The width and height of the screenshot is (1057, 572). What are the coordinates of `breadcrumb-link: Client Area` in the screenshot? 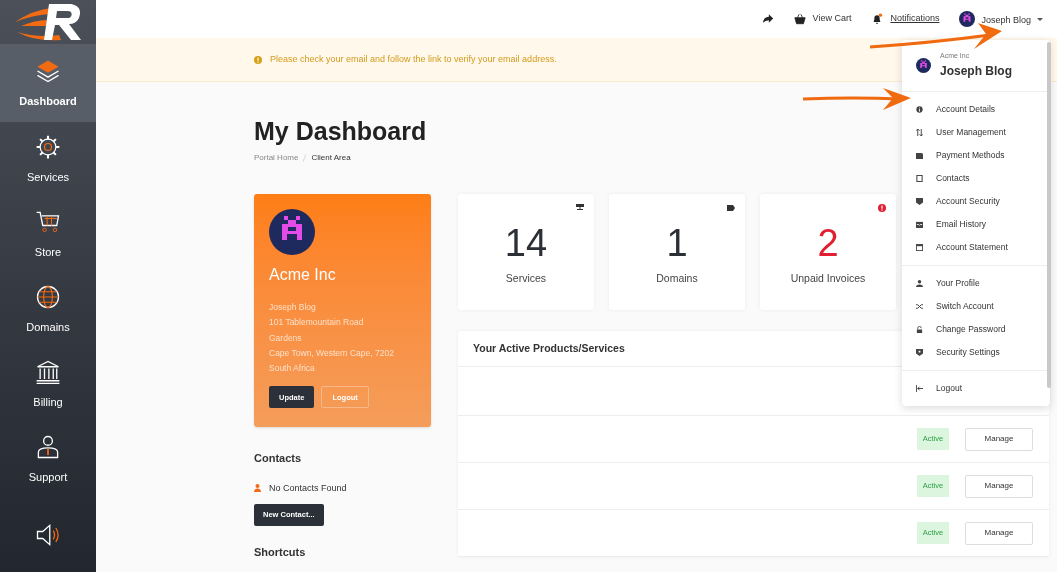 It's located at (331, 158).